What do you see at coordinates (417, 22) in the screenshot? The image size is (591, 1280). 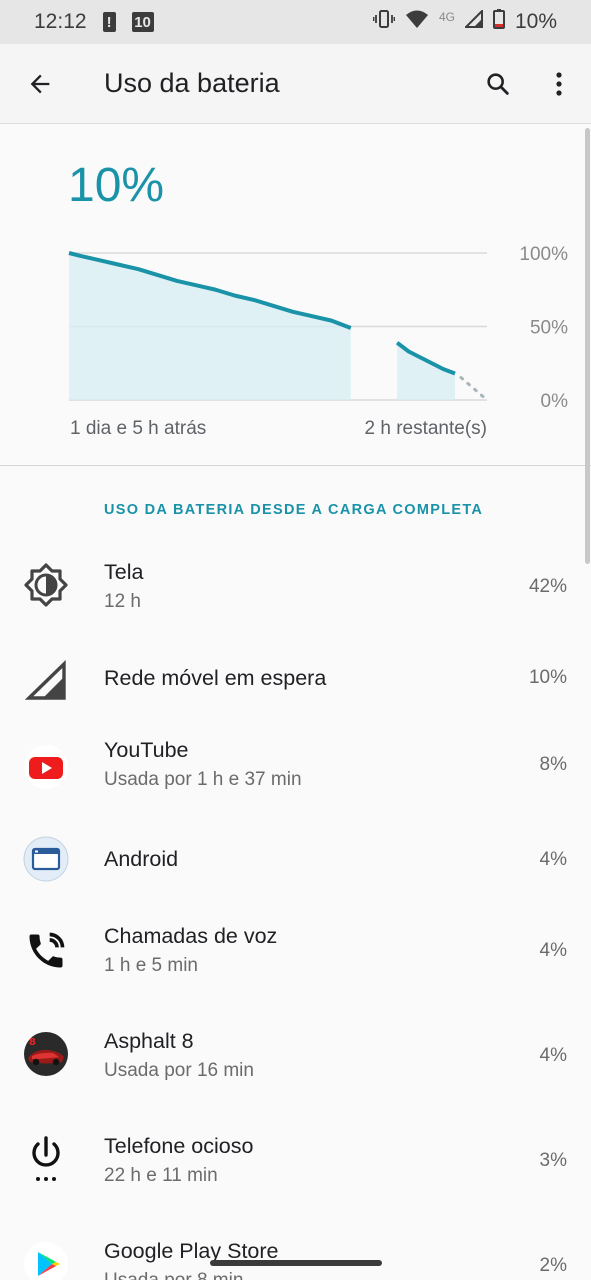 I see `wifi-icon` at bounding box center [417, 22].